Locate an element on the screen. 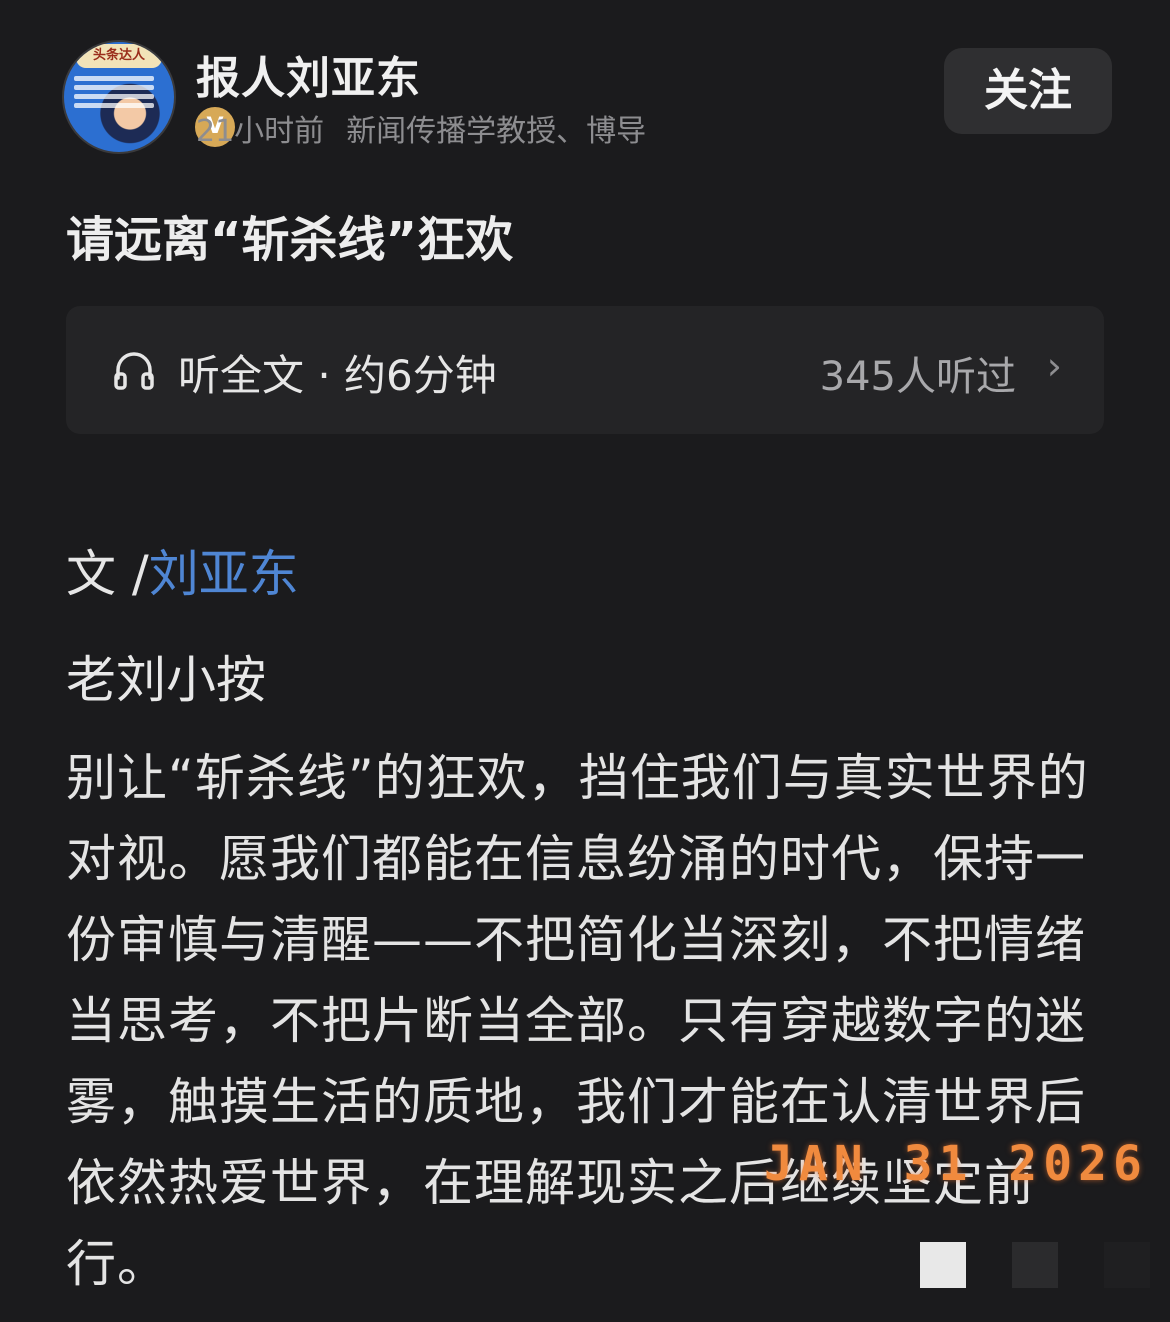  author-description: 新闻传播学教授、博导 is located at coordinates (496, 131).